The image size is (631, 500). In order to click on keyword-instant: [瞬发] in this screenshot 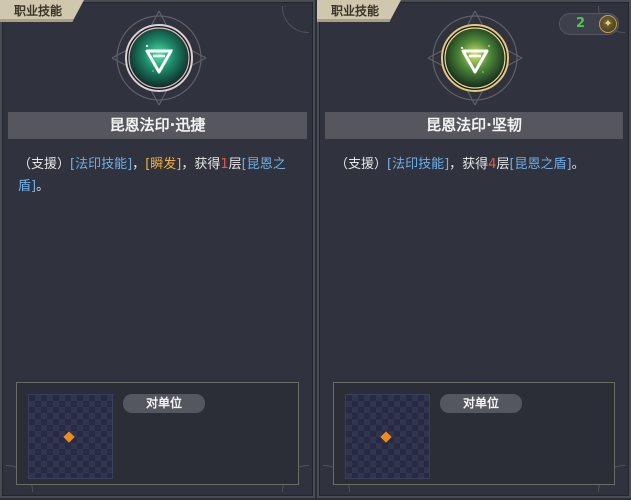, I will do `click(163, 164)`.